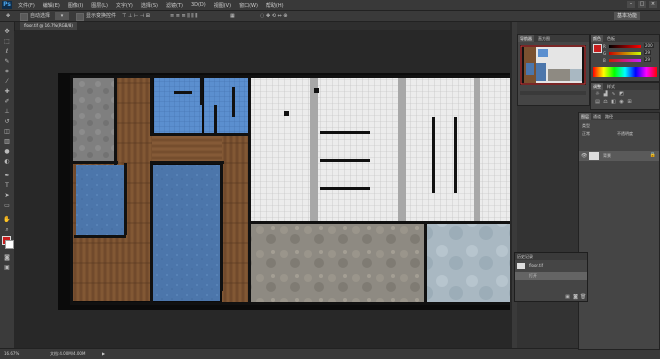 The height and width of the screenshot is (359, 660). Describe the element at coordinates (100, 200) in the screenshot. I see `blue-room-left` at that location.